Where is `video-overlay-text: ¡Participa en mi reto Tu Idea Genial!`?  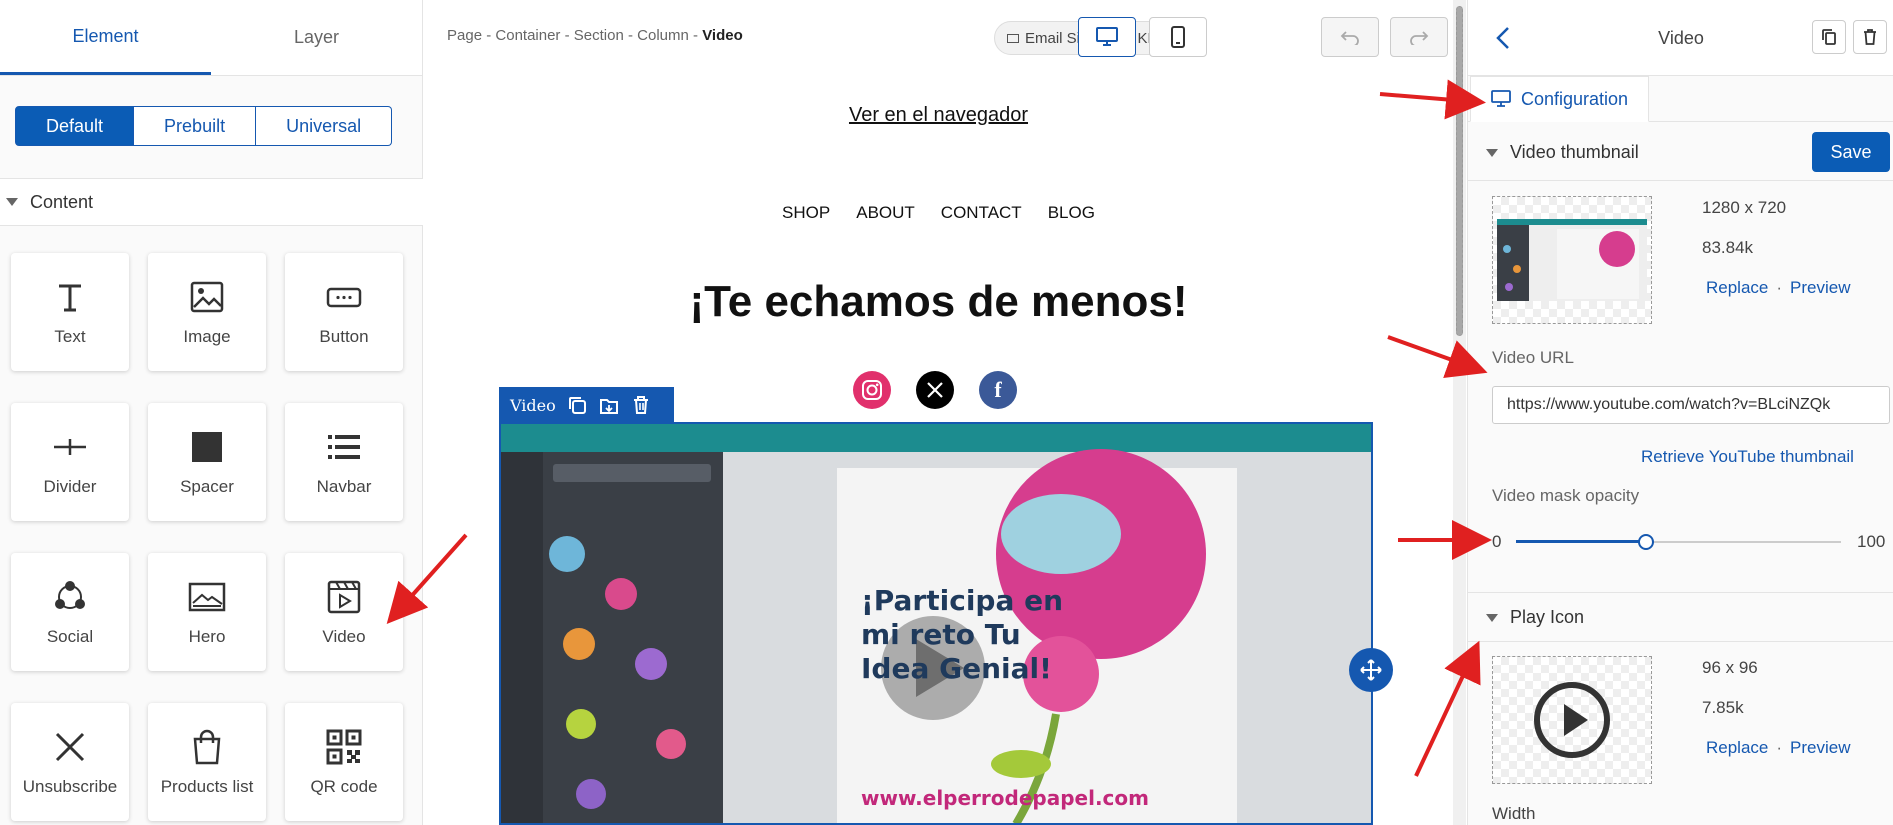
video-overlay-text: ¡Participa en mi reto Tu Idea Genial! is located at coordinates (962, 634).